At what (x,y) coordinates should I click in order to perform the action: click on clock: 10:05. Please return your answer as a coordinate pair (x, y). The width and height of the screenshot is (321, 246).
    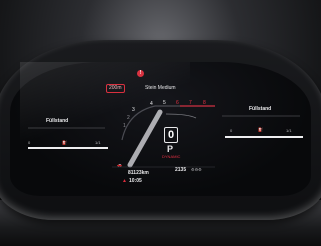
    Looking at the image, I should click on (135, 181).